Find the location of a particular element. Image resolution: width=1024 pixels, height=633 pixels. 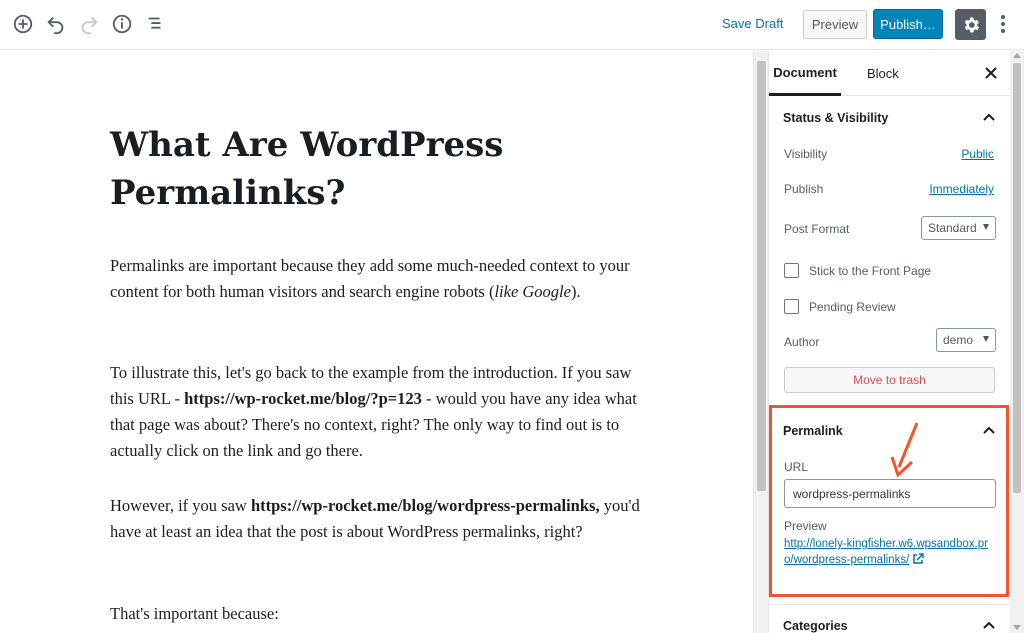

sidebar-tabs: Document Block is located at coordinates (889, 73).